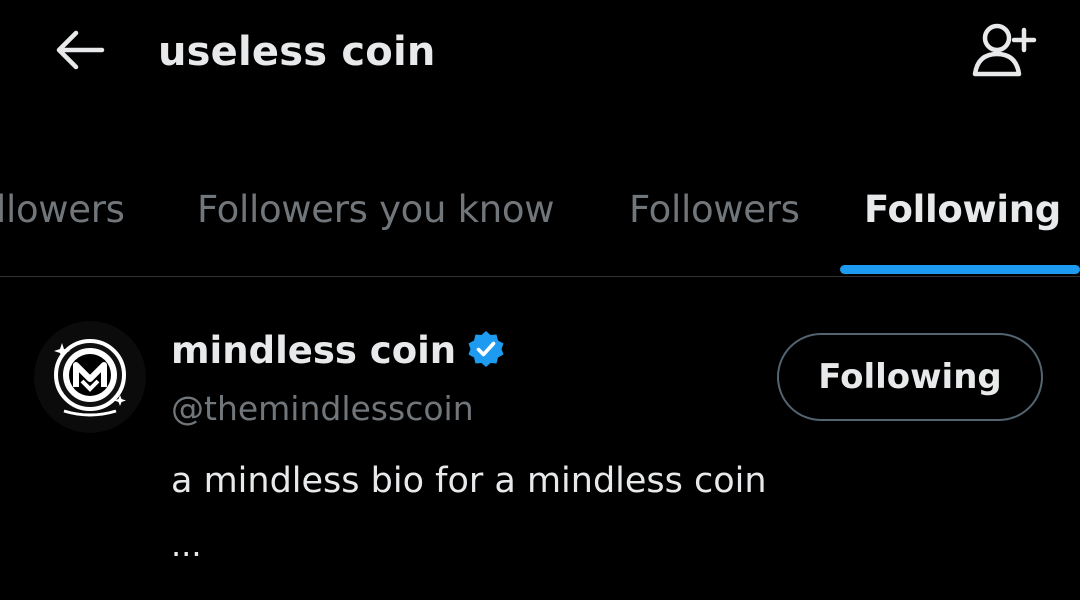 This screenshot has width=1080, height=600. Describe the element at coordinates (297, 52) in the screenshot. I see `page-title: useless coin` at that location.